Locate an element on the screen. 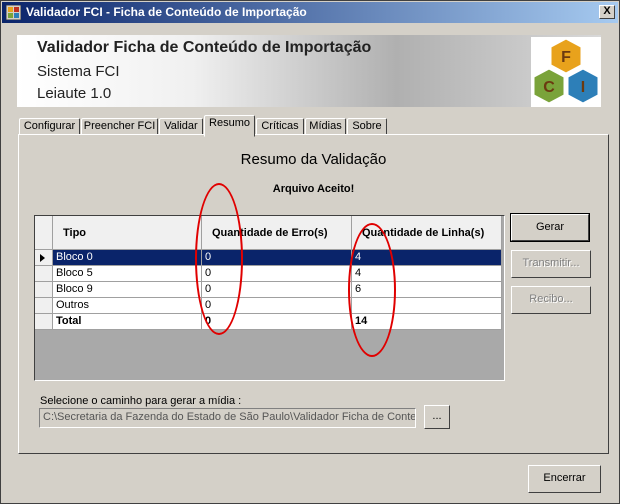 This screenshot has width=620, height=504. close-window-button: X is located at coordinates (607, 12).